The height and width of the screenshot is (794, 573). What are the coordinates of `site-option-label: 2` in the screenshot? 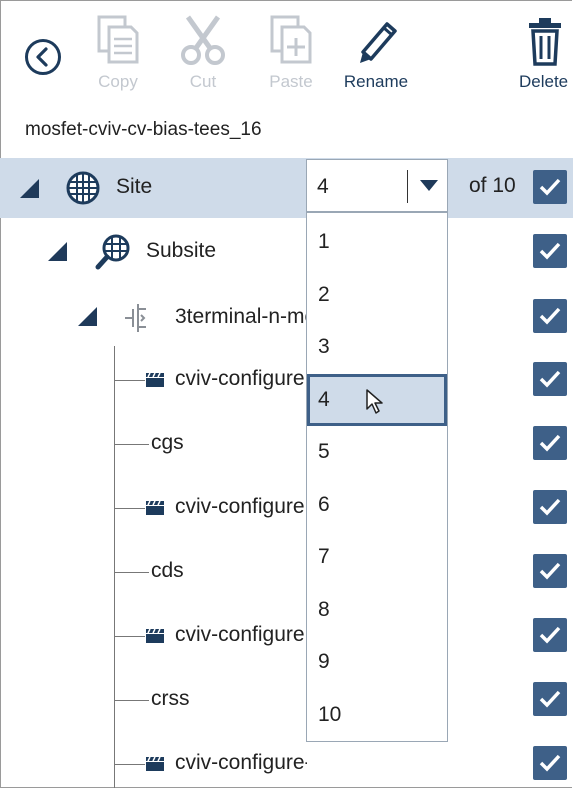 It's located at (324, 294).